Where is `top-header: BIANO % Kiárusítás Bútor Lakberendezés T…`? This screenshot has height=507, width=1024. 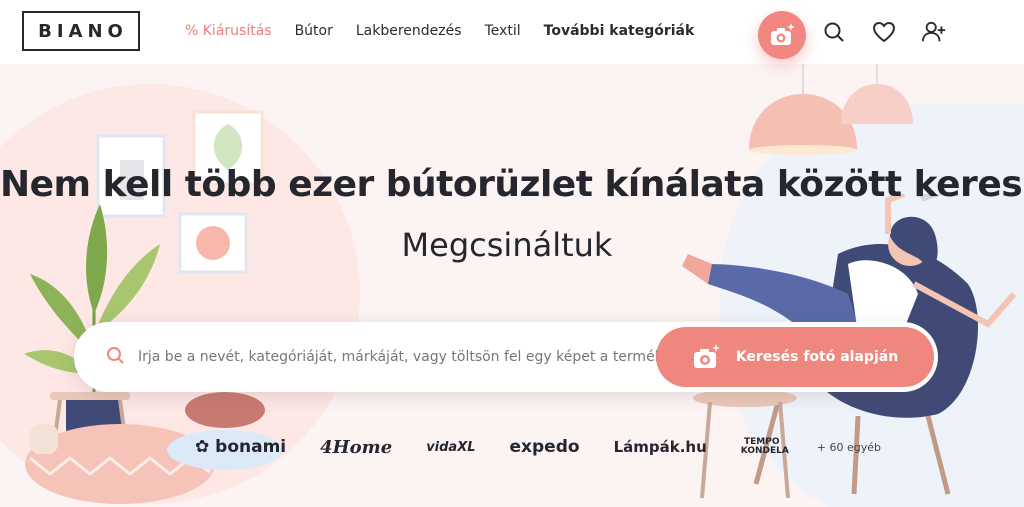
top-header: BIANO % Kiárusítás Bútor Lakberendezés T… is located at coordinates (512, 32).